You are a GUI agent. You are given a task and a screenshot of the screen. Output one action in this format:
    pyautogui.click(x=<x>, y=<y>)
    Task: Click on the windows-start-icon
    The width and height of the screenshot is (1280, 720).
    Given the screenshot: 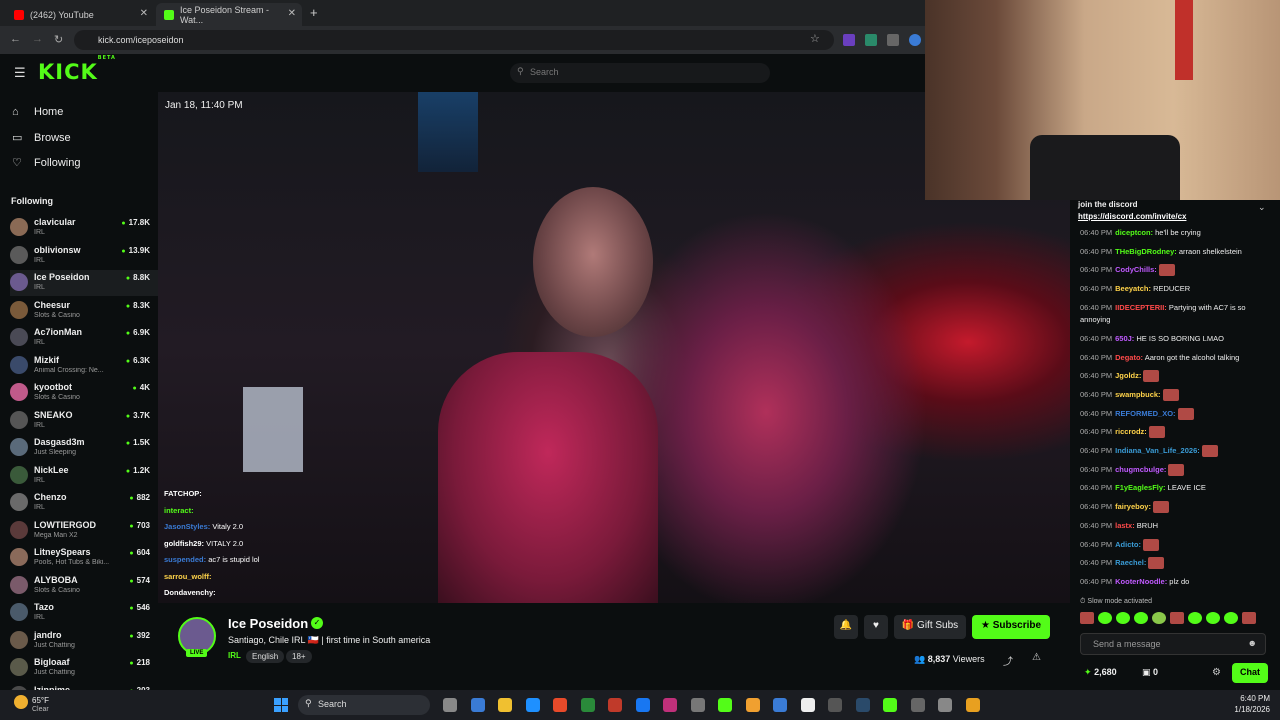 What is the action you would take?
    pyautogui.click(x=281, y=705)
    